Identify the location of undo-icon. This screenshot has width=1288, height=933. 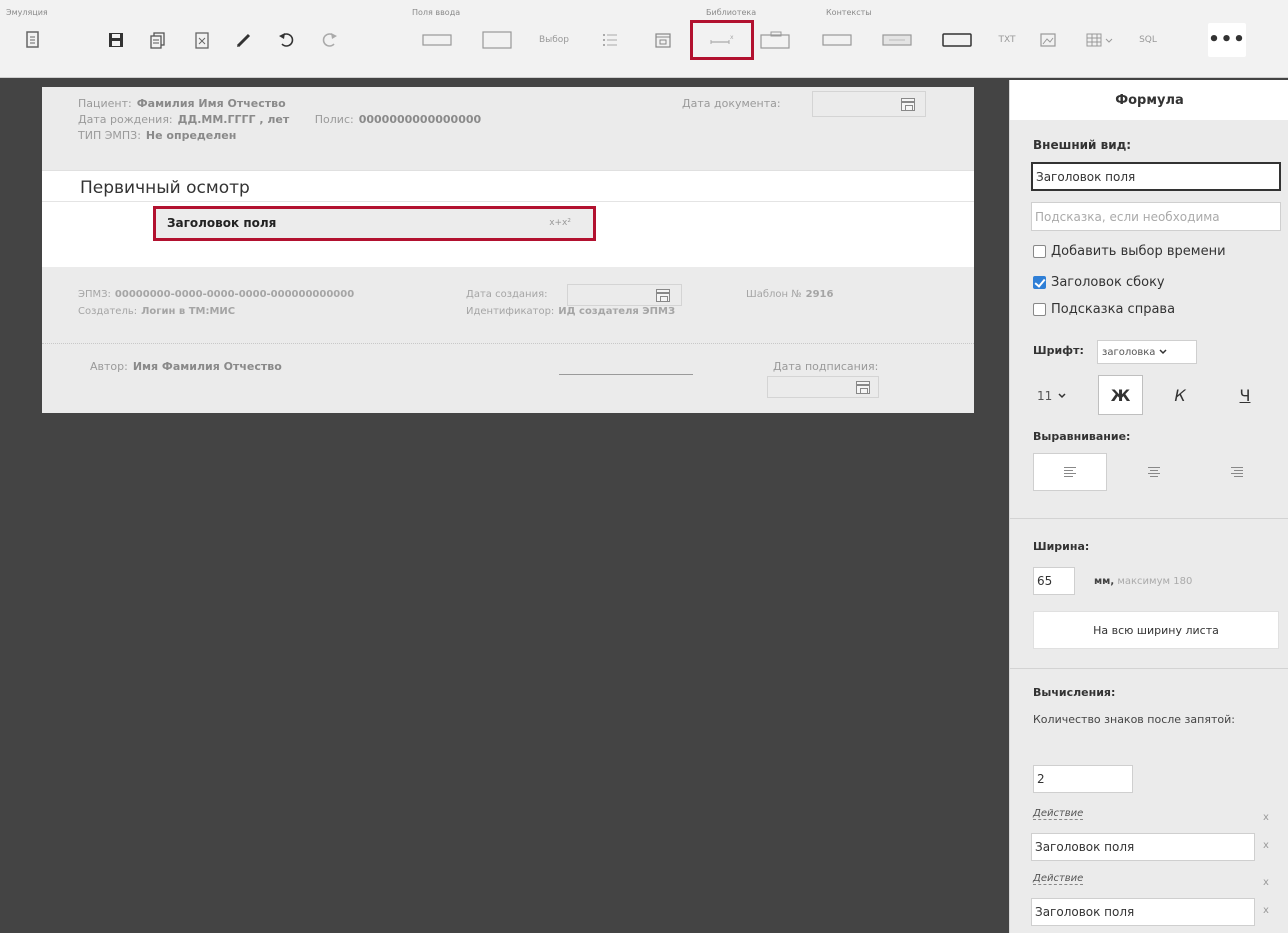
(286, 40).